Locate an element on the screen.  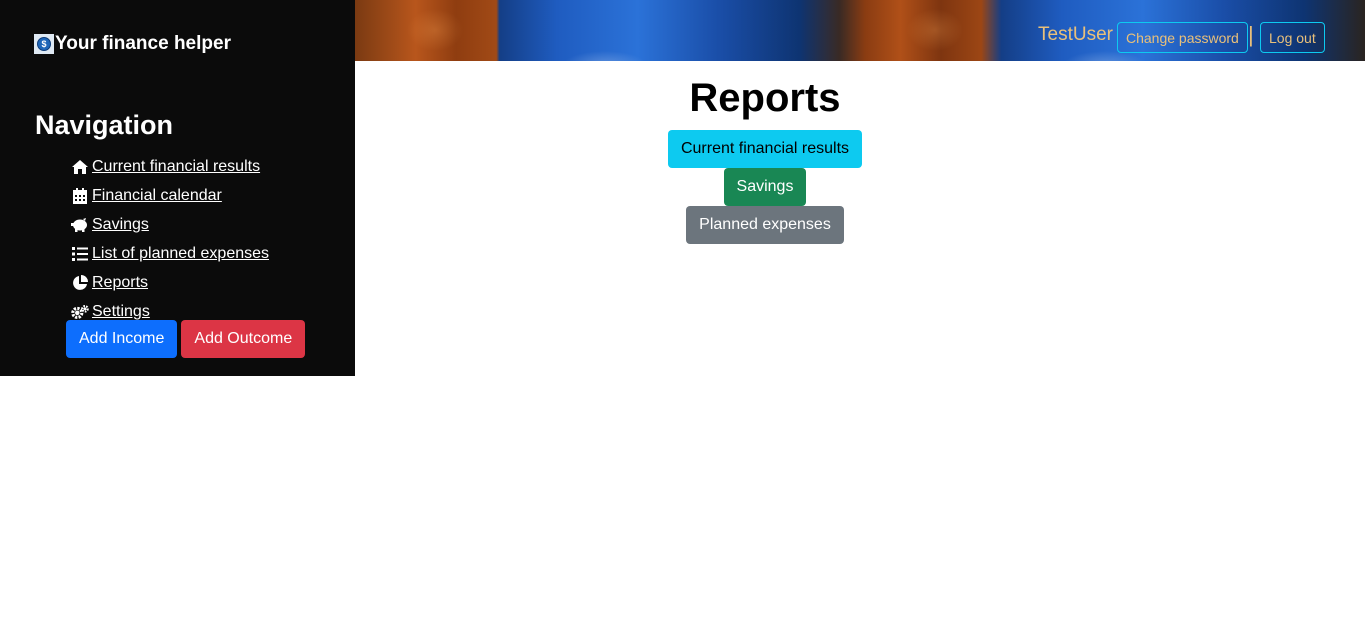
sidebar-item-financial-calendar: Financial calendar is located at coordinates (170, 195).